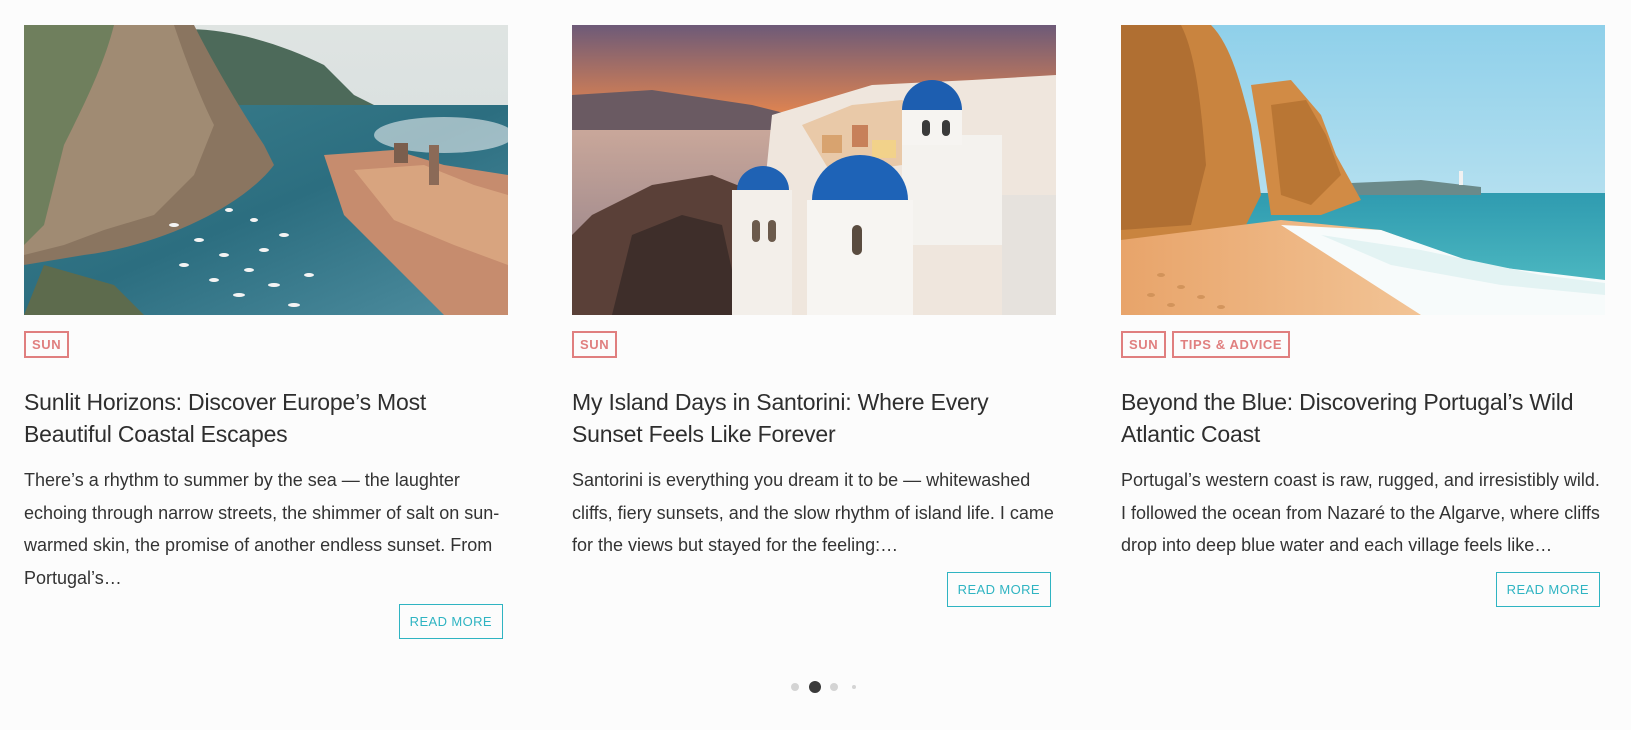  What do you see at coordinates (266, 170) in the screenshot?
I see `post-image-coastal-harbor` at bounding box center [266, 170].